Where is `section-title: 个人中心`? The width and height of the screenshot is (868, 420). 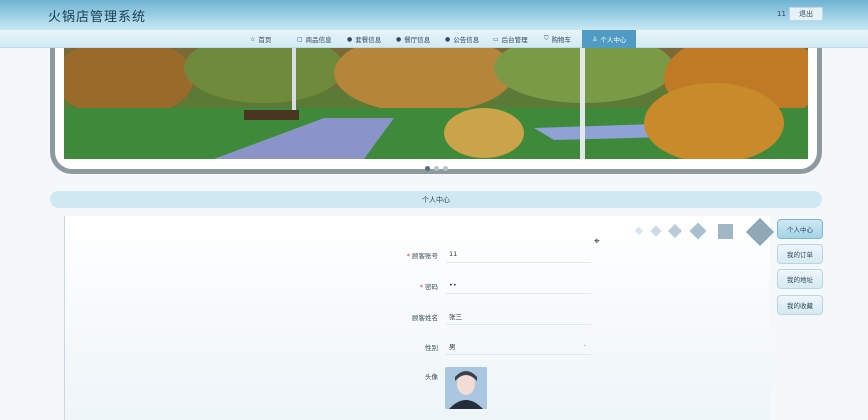 section-title: 个人中心 is located at coordinates (436, 199).